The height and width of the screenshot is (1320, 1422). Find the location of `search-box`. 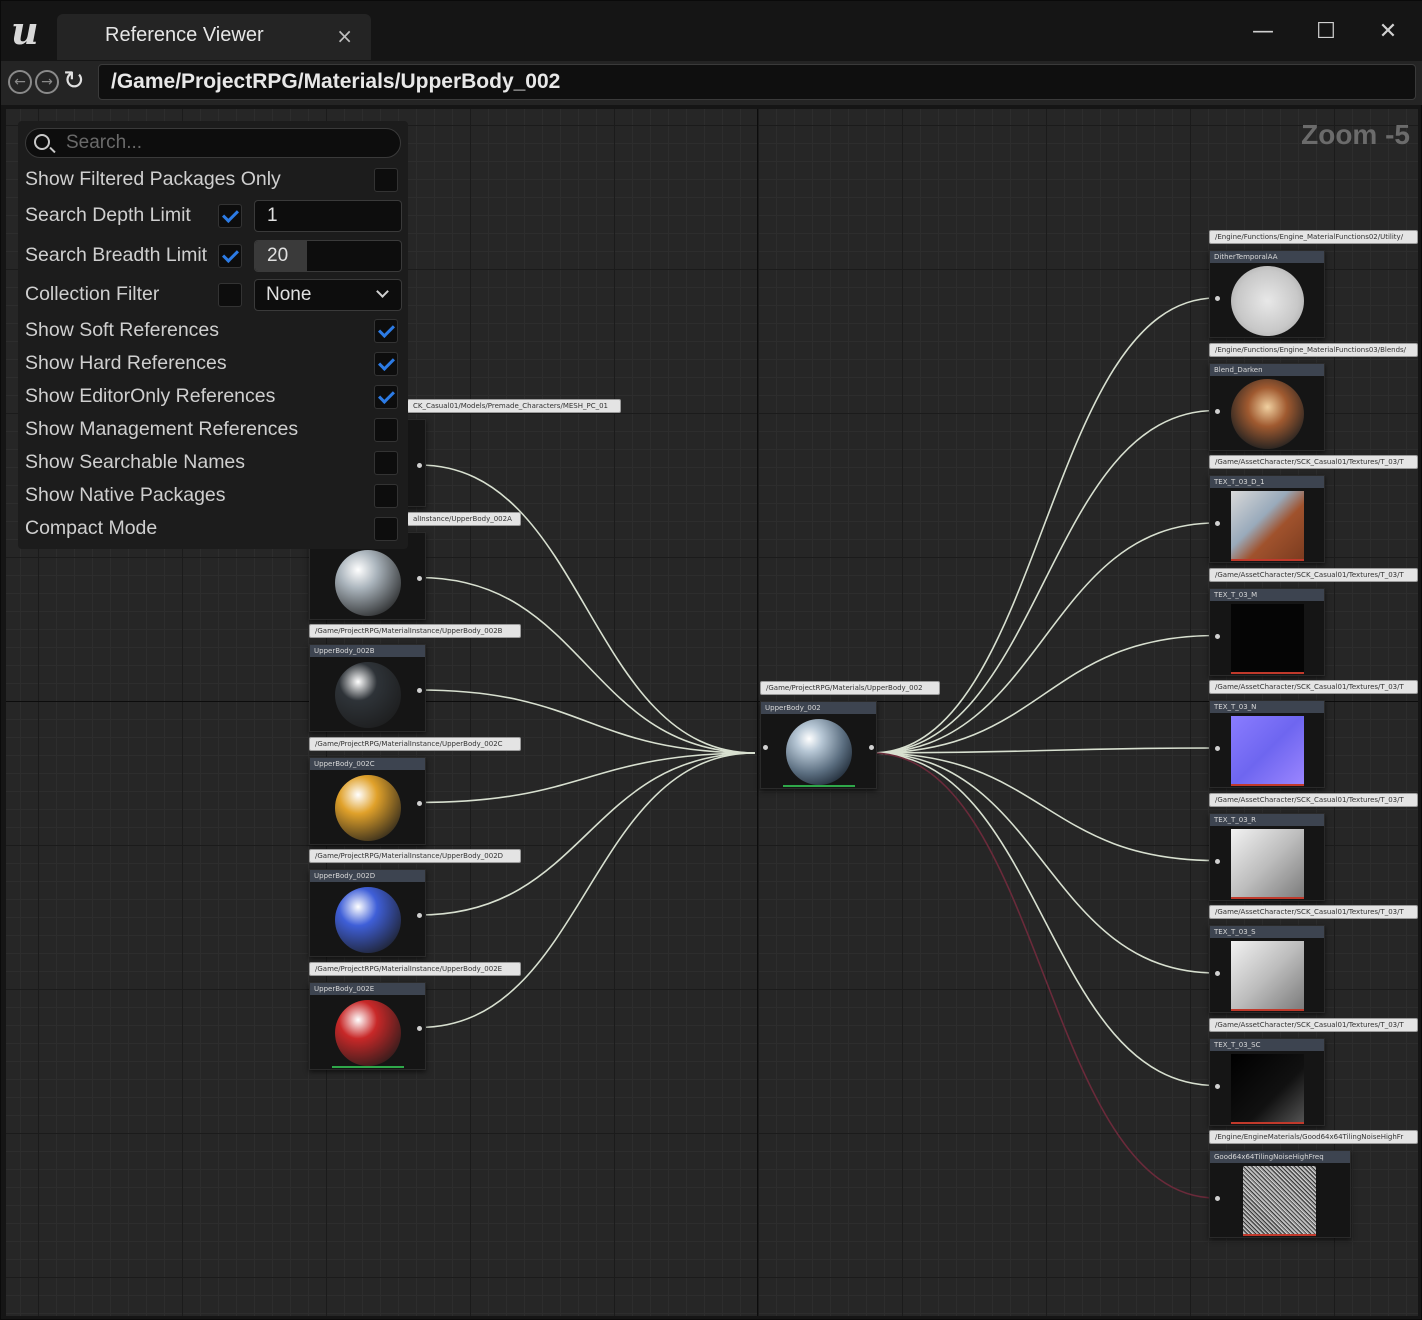

search-box is located at coordinates (213, 143).